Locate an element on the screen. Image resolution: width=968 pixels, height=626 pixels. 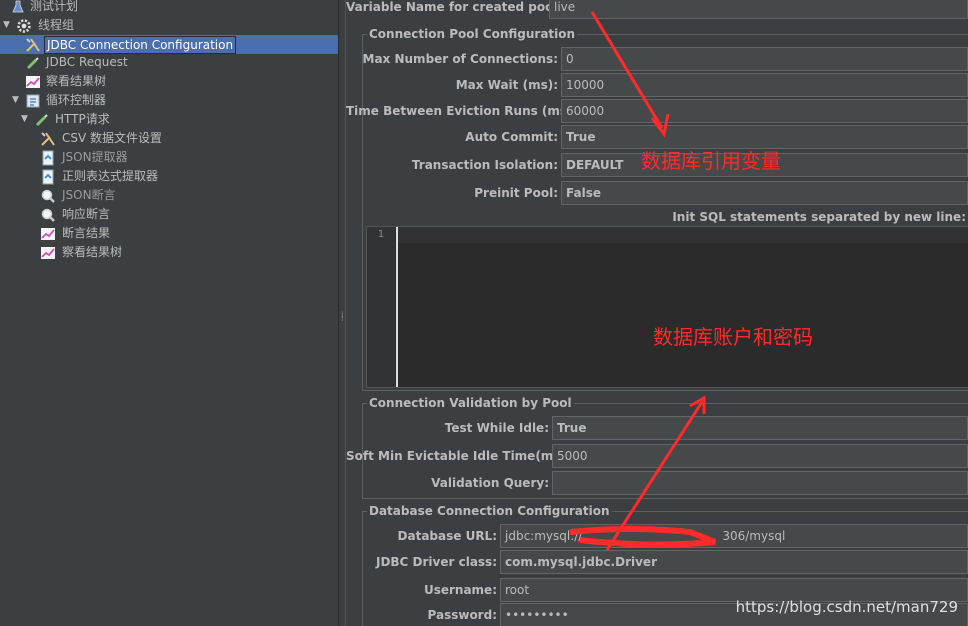
tree-item-label: 断言结果 is located at coordinates (86, 233).